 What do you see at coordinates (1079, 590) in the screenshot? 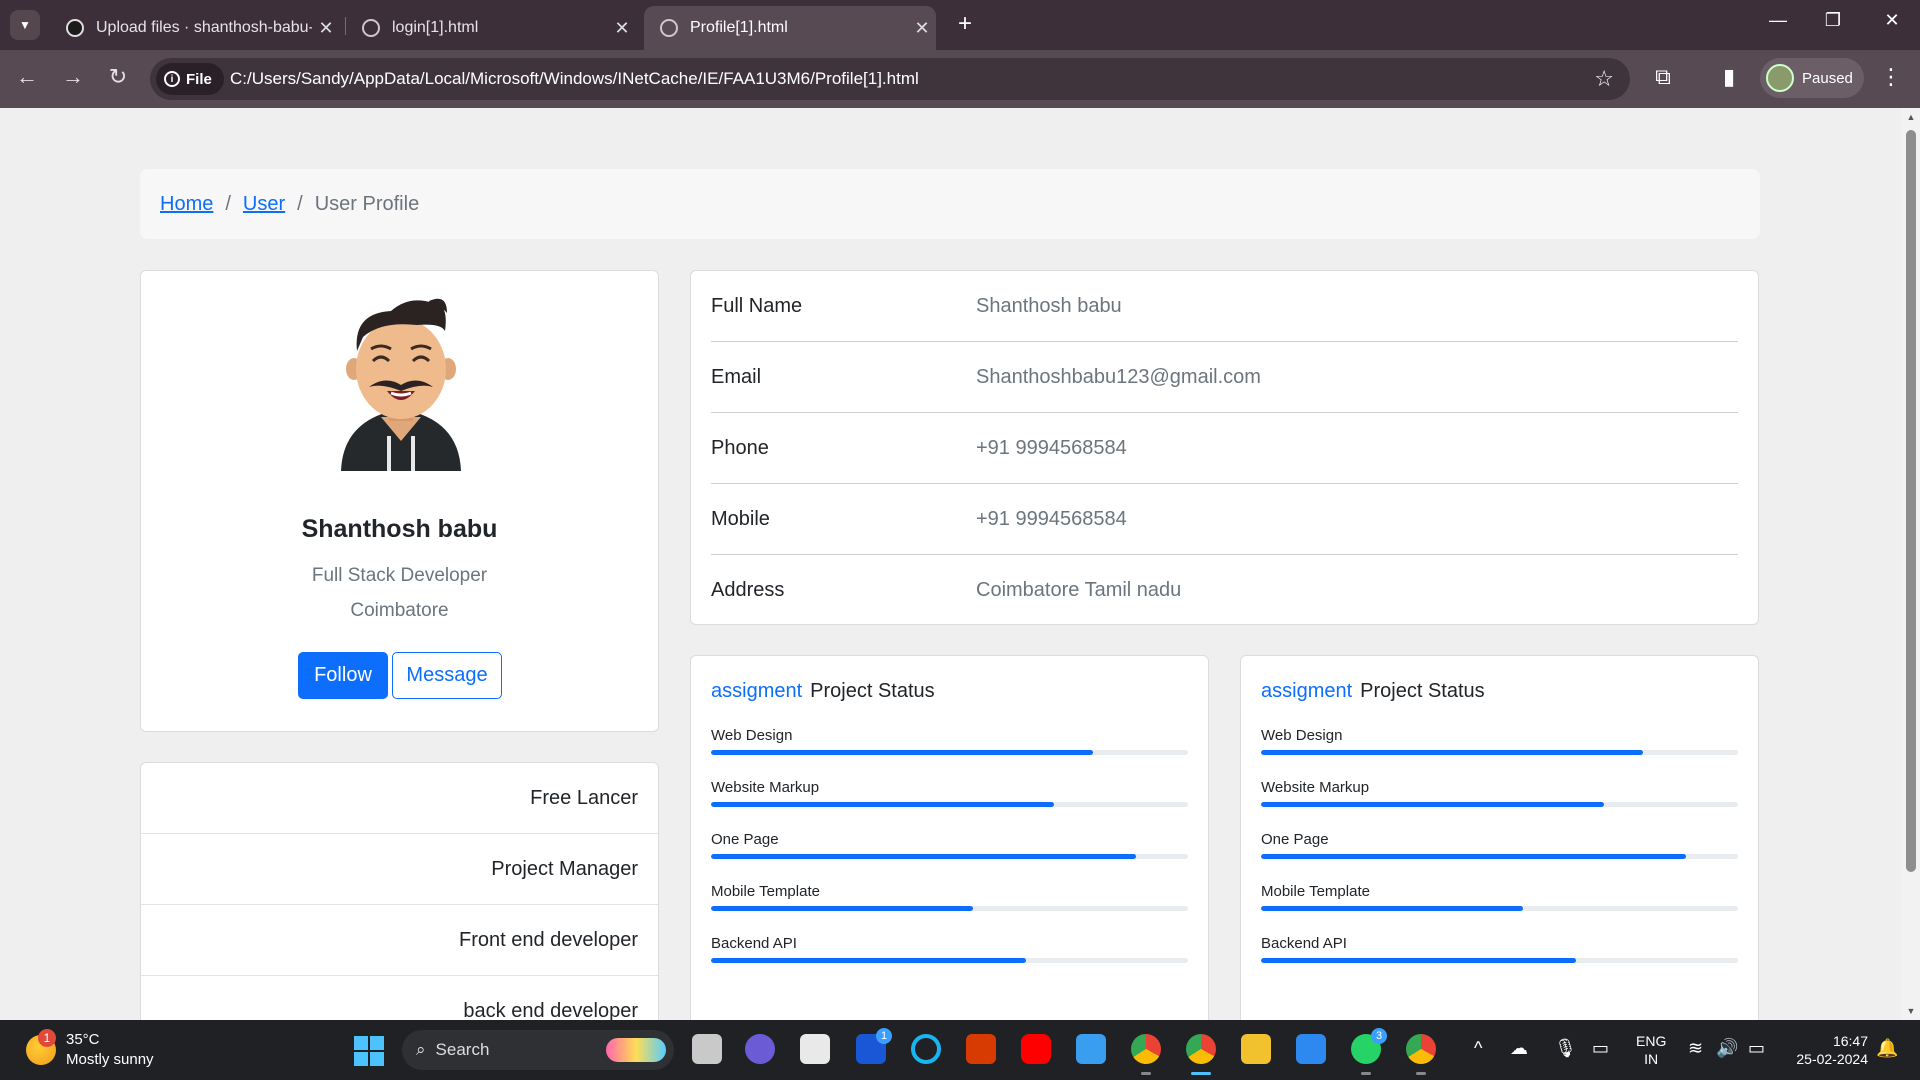
I see `detail-value: Coimbatore Tamil nadu` at bounding box center [1079, 590].